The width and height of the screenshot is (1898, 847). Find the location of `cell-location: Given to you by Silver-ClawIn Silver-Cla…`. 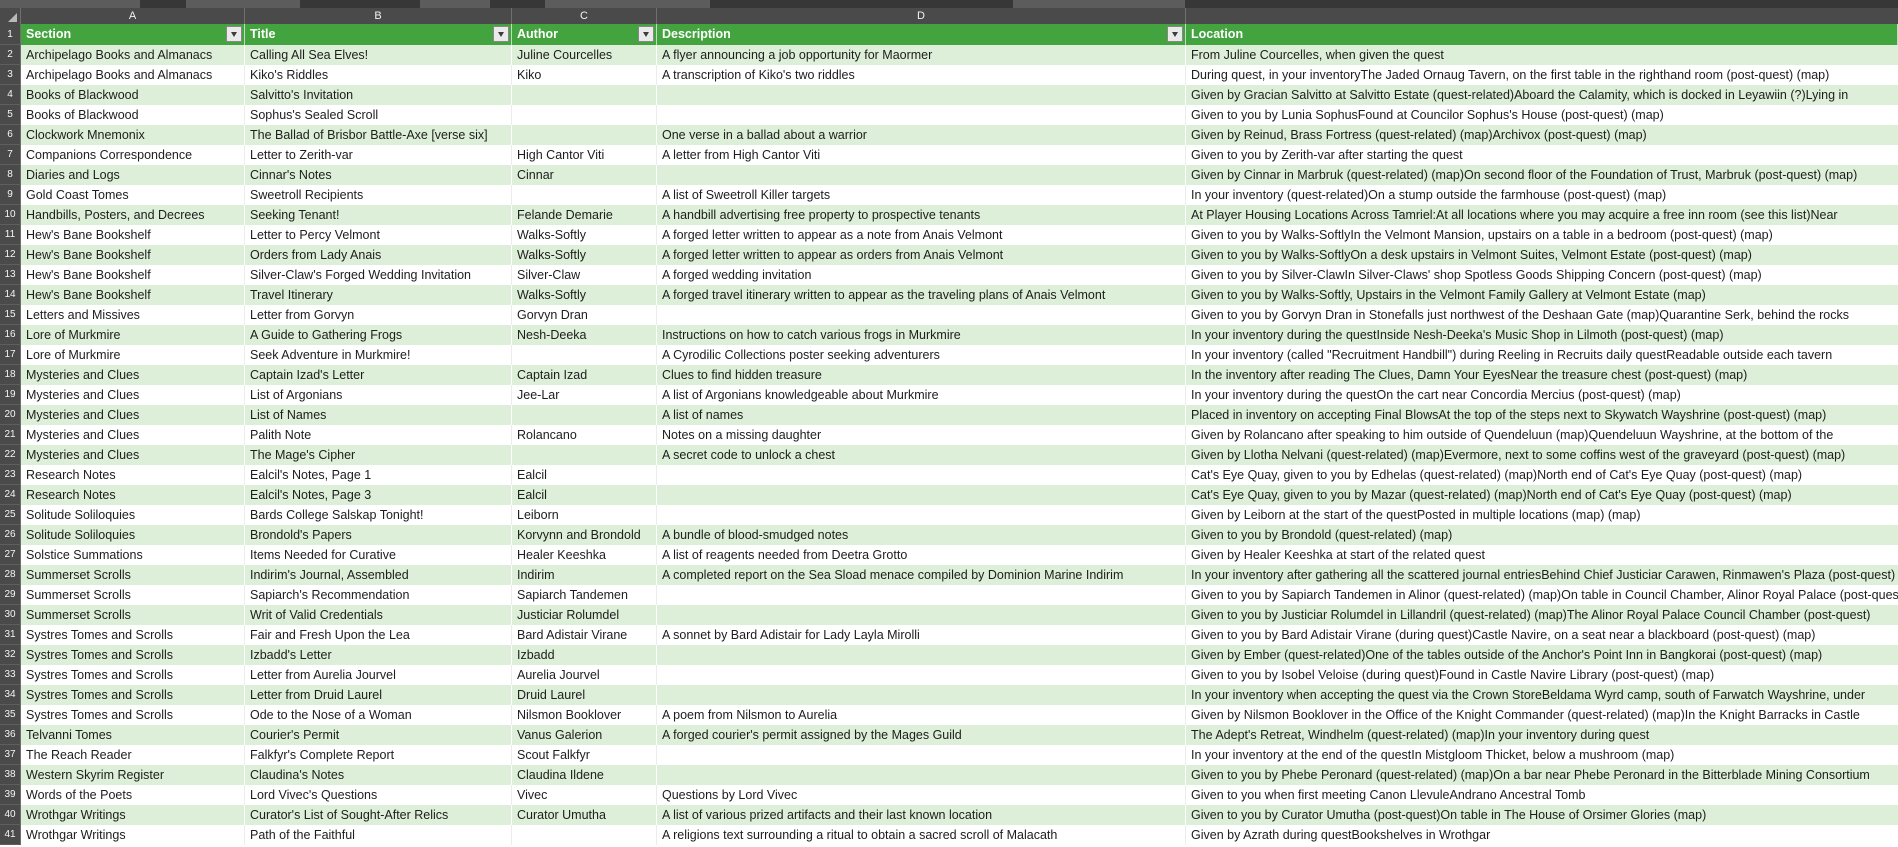

cell-location: Given to you by Silver-ClawIn Silver-Cla… is located at coordinates (1542, 275).